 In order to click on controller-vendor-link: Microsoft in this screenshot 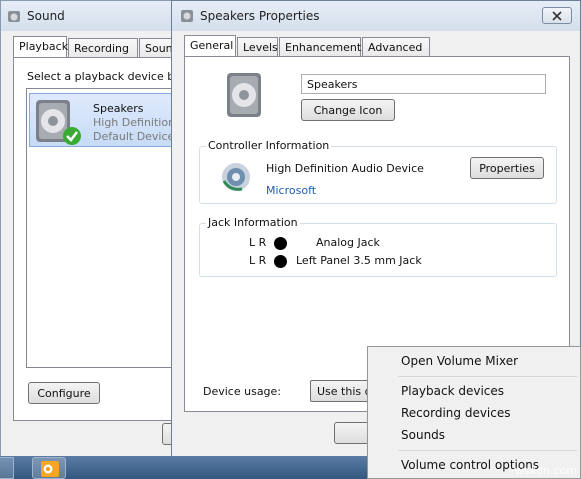, I will do `click(291, 190)`.